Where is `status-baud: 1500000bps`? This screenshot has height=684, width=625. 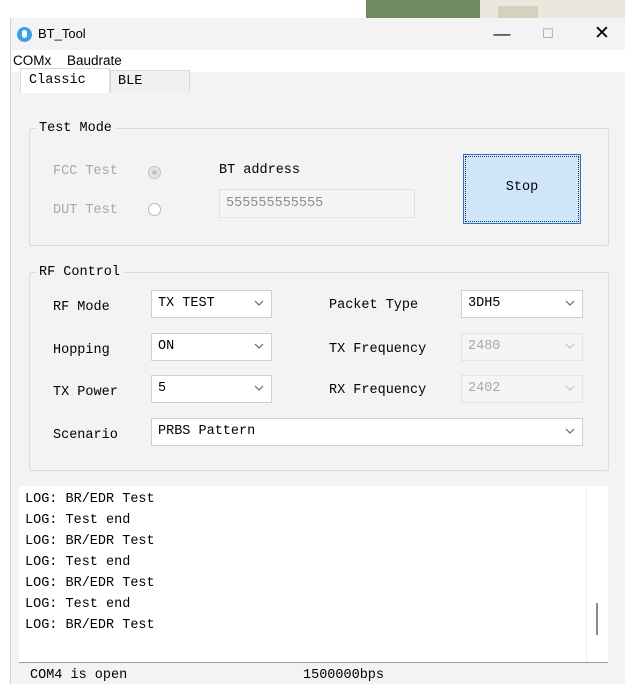
status-baud: 1500000bps is located at coordinates (344, 675).